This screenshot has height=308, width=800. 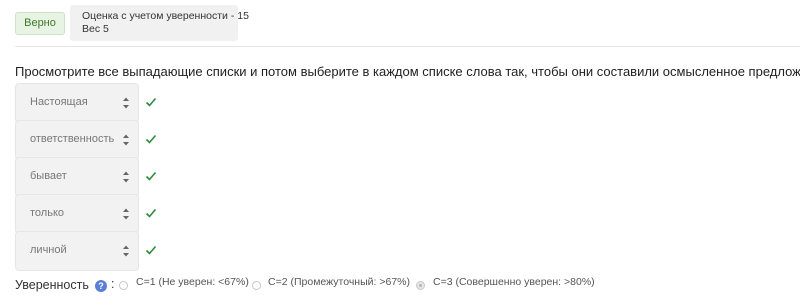 I want to click on dropdown-row: Настоящая, so click(x=95, y=103).